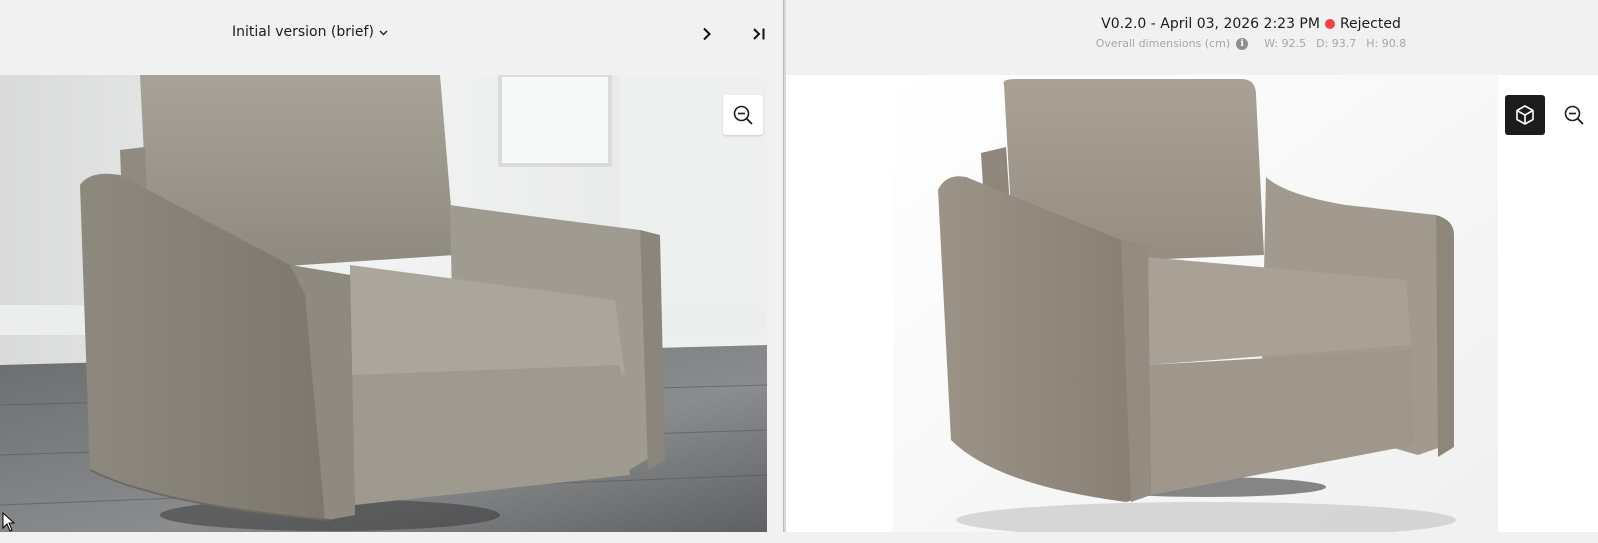  What do you see at coordinates (1329, 24) in the screenshot?
I see `status-dot` at bounding box center [1329, 24].